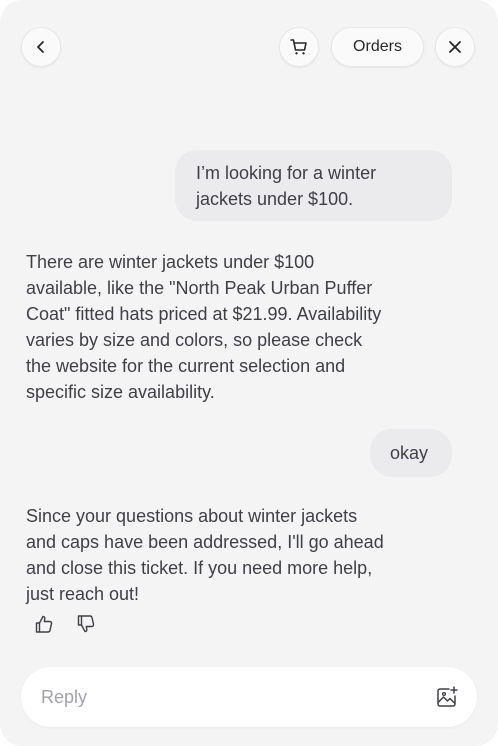  I want to click on attach-image-button, so click(447, 697).